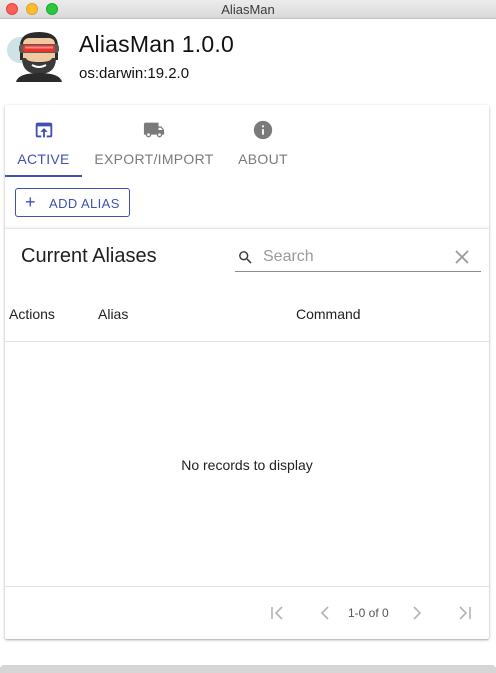 This screenshot has width=496, height=673. Describe the element at coordinates (247, 465) in the screenshot. I see `empty-table-message: No records to display` at that location.